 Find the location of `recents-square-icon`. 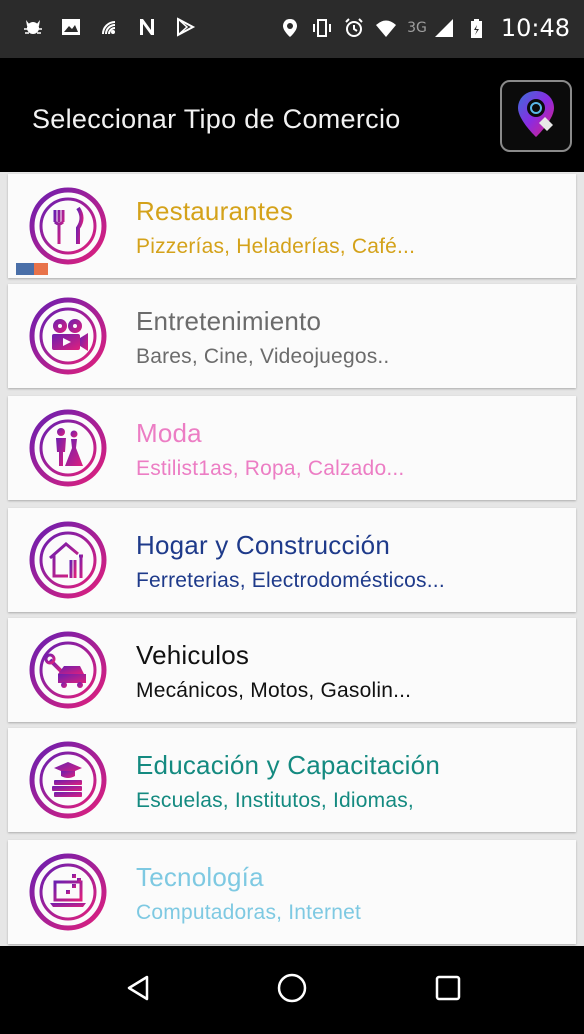

recents-square-icon is located at coordinates (448, 990).